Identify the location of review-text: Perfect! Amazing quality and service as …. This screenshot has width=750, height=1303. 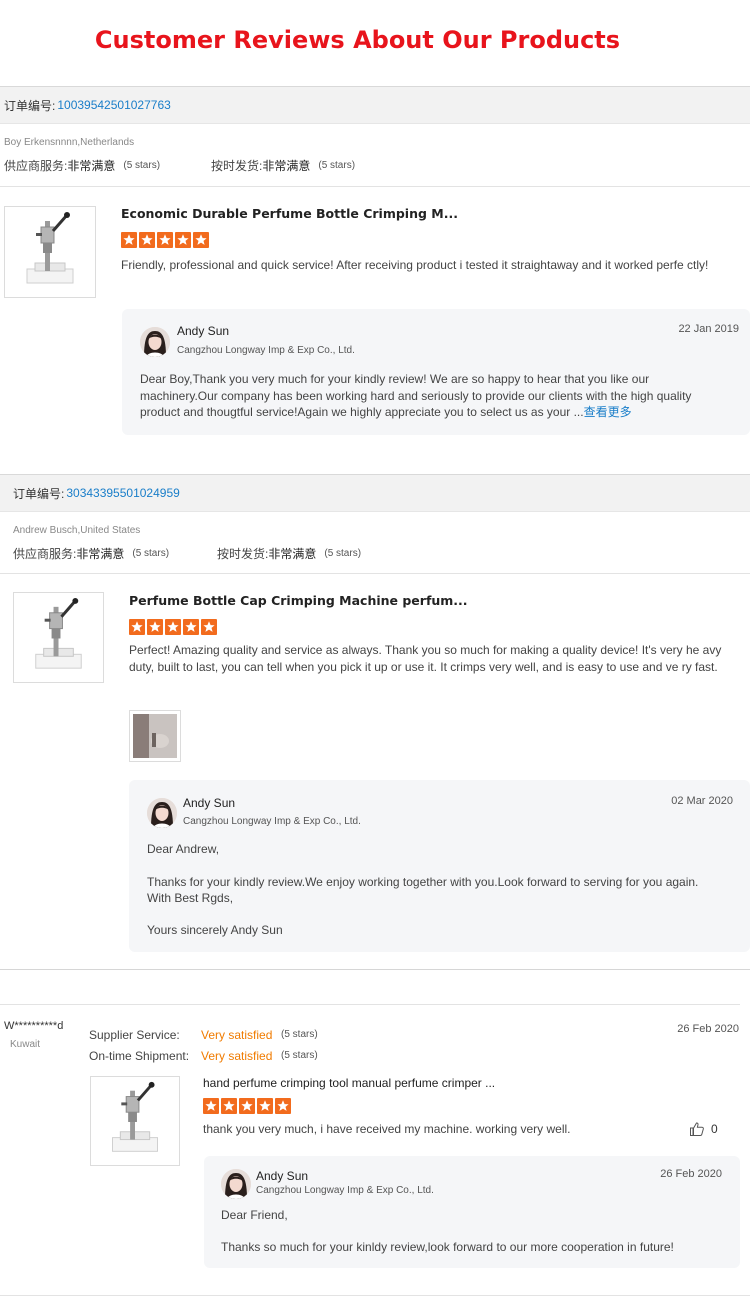
(425, 658).